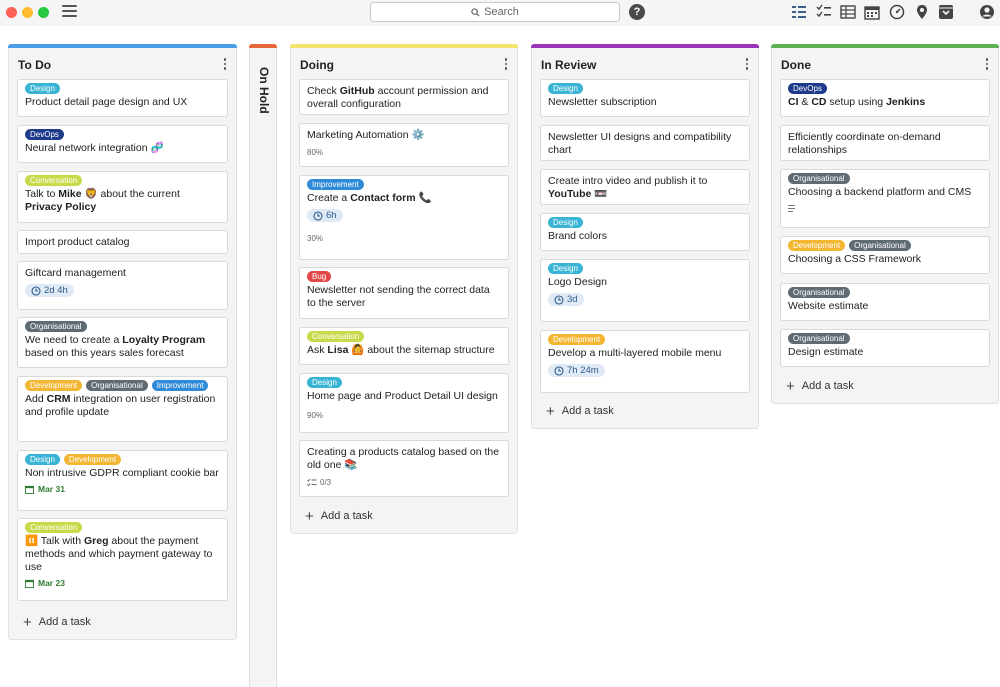  I want to click on board-view-icon, so click(799, 12).